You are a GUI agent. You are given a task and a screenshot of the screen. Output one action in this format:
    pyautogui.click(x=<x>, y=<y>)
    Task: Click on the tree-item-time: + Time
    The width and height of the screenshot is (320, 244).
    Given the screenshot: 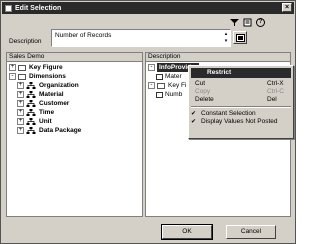 What is the action you would take?
    pyautogui.click(x=74, y=112)
    